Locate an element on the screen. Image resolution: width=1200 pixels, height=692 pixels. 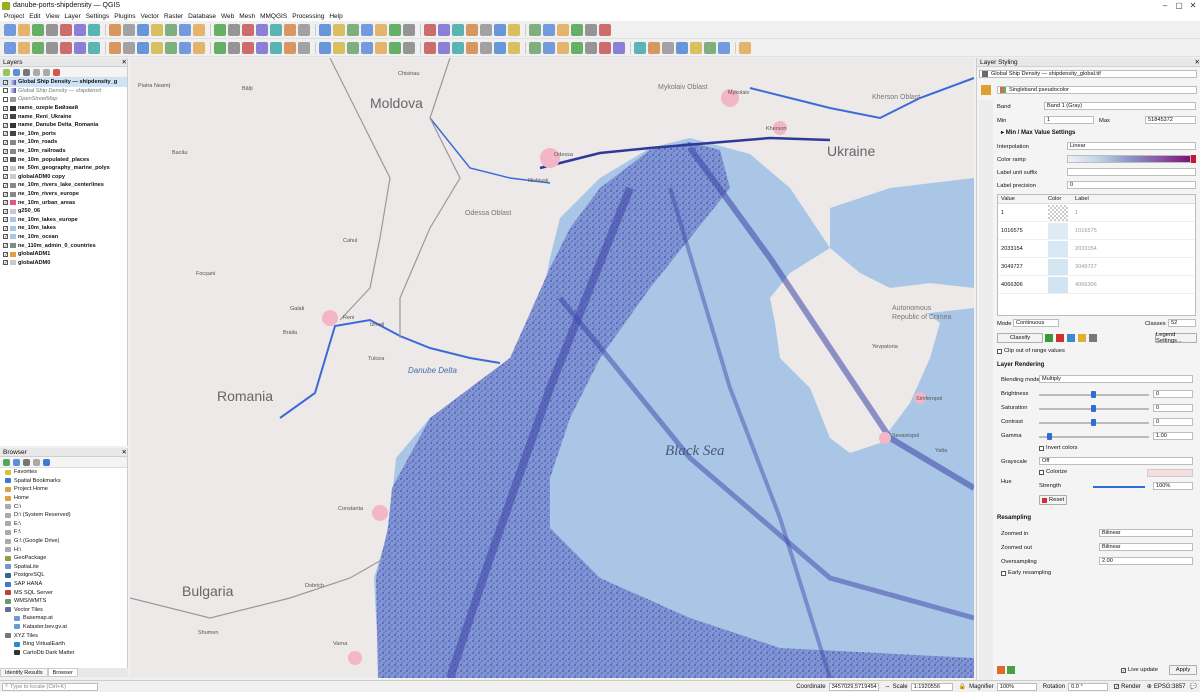
browser-item: Basemap.at is located at coordinates (63, 618).